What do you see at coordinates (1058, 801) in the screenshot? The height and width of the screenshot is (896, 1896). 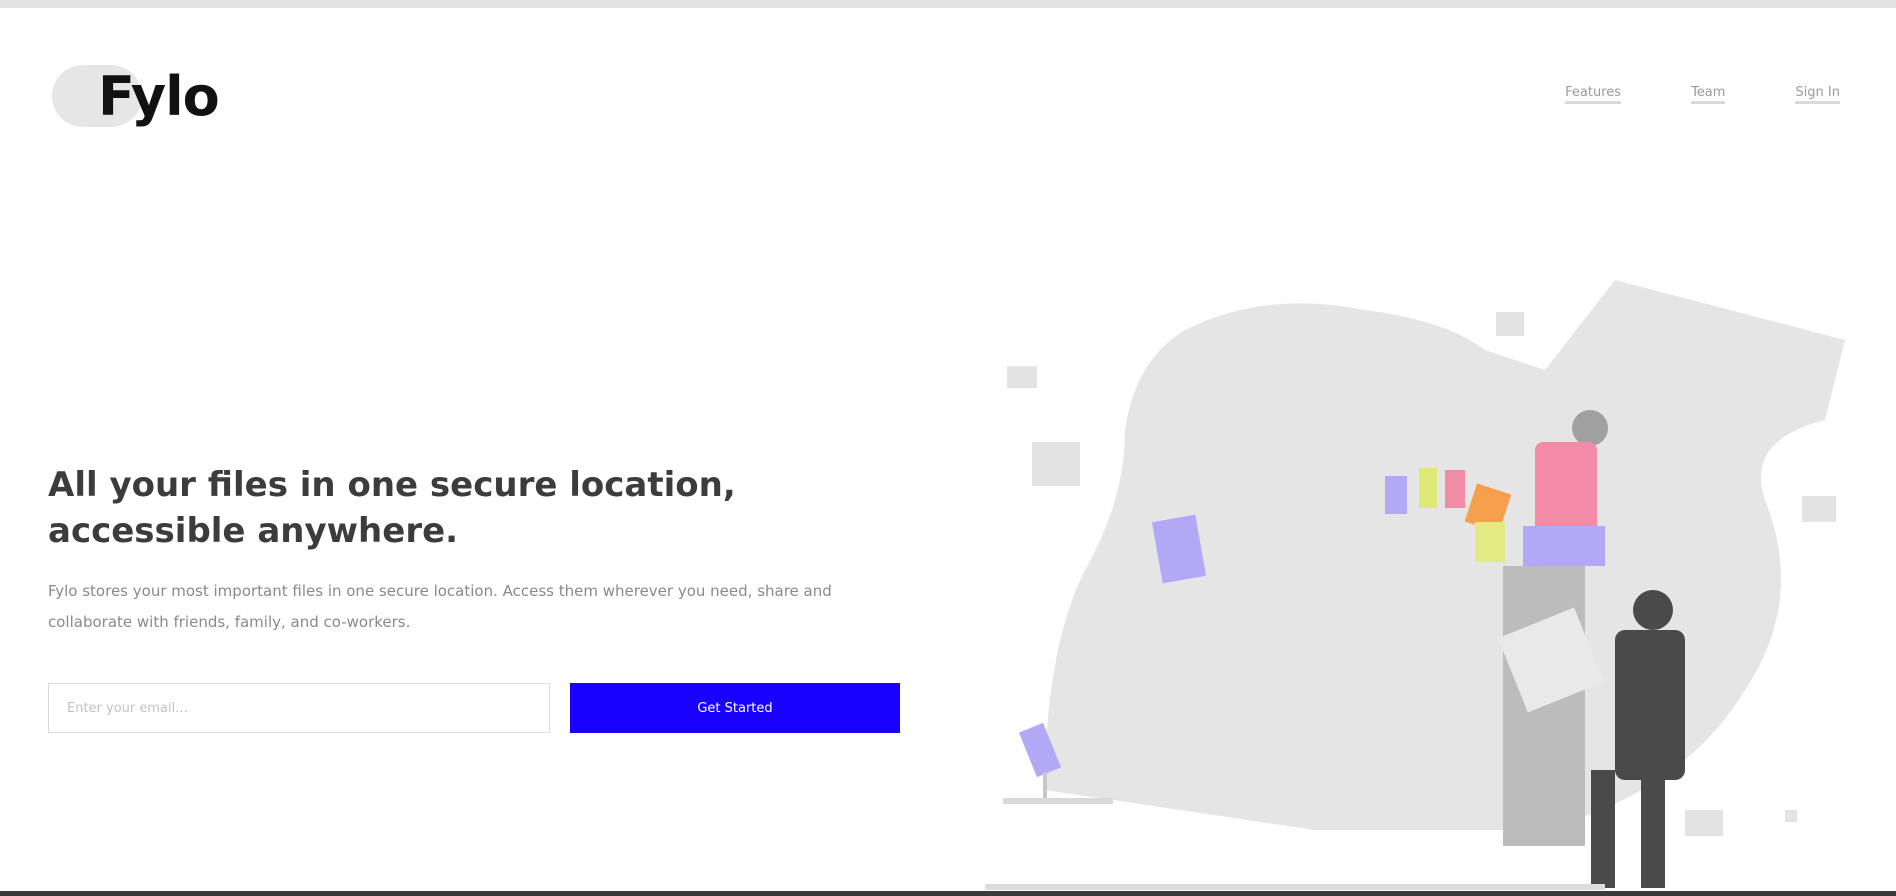 I see `plant-base` at bounding box center [1058, 801].